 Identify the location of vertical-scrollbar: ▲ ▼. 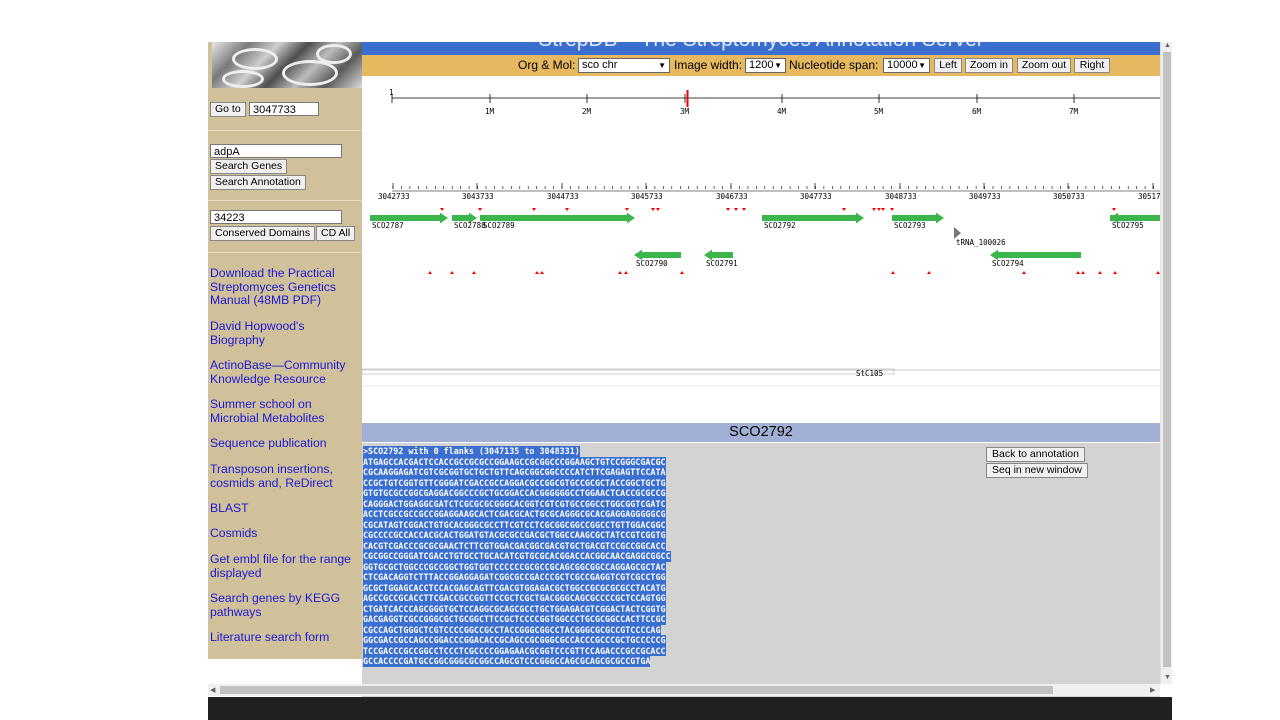
(1166, 363).